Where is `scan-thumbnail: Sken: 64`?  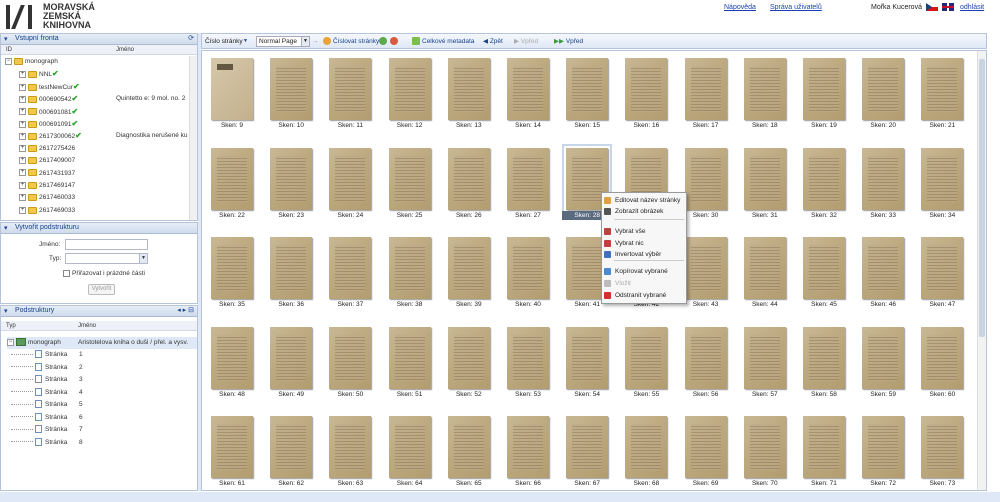 scan-thumbnail: Sken: 64 is located at coordinates (410, 452).